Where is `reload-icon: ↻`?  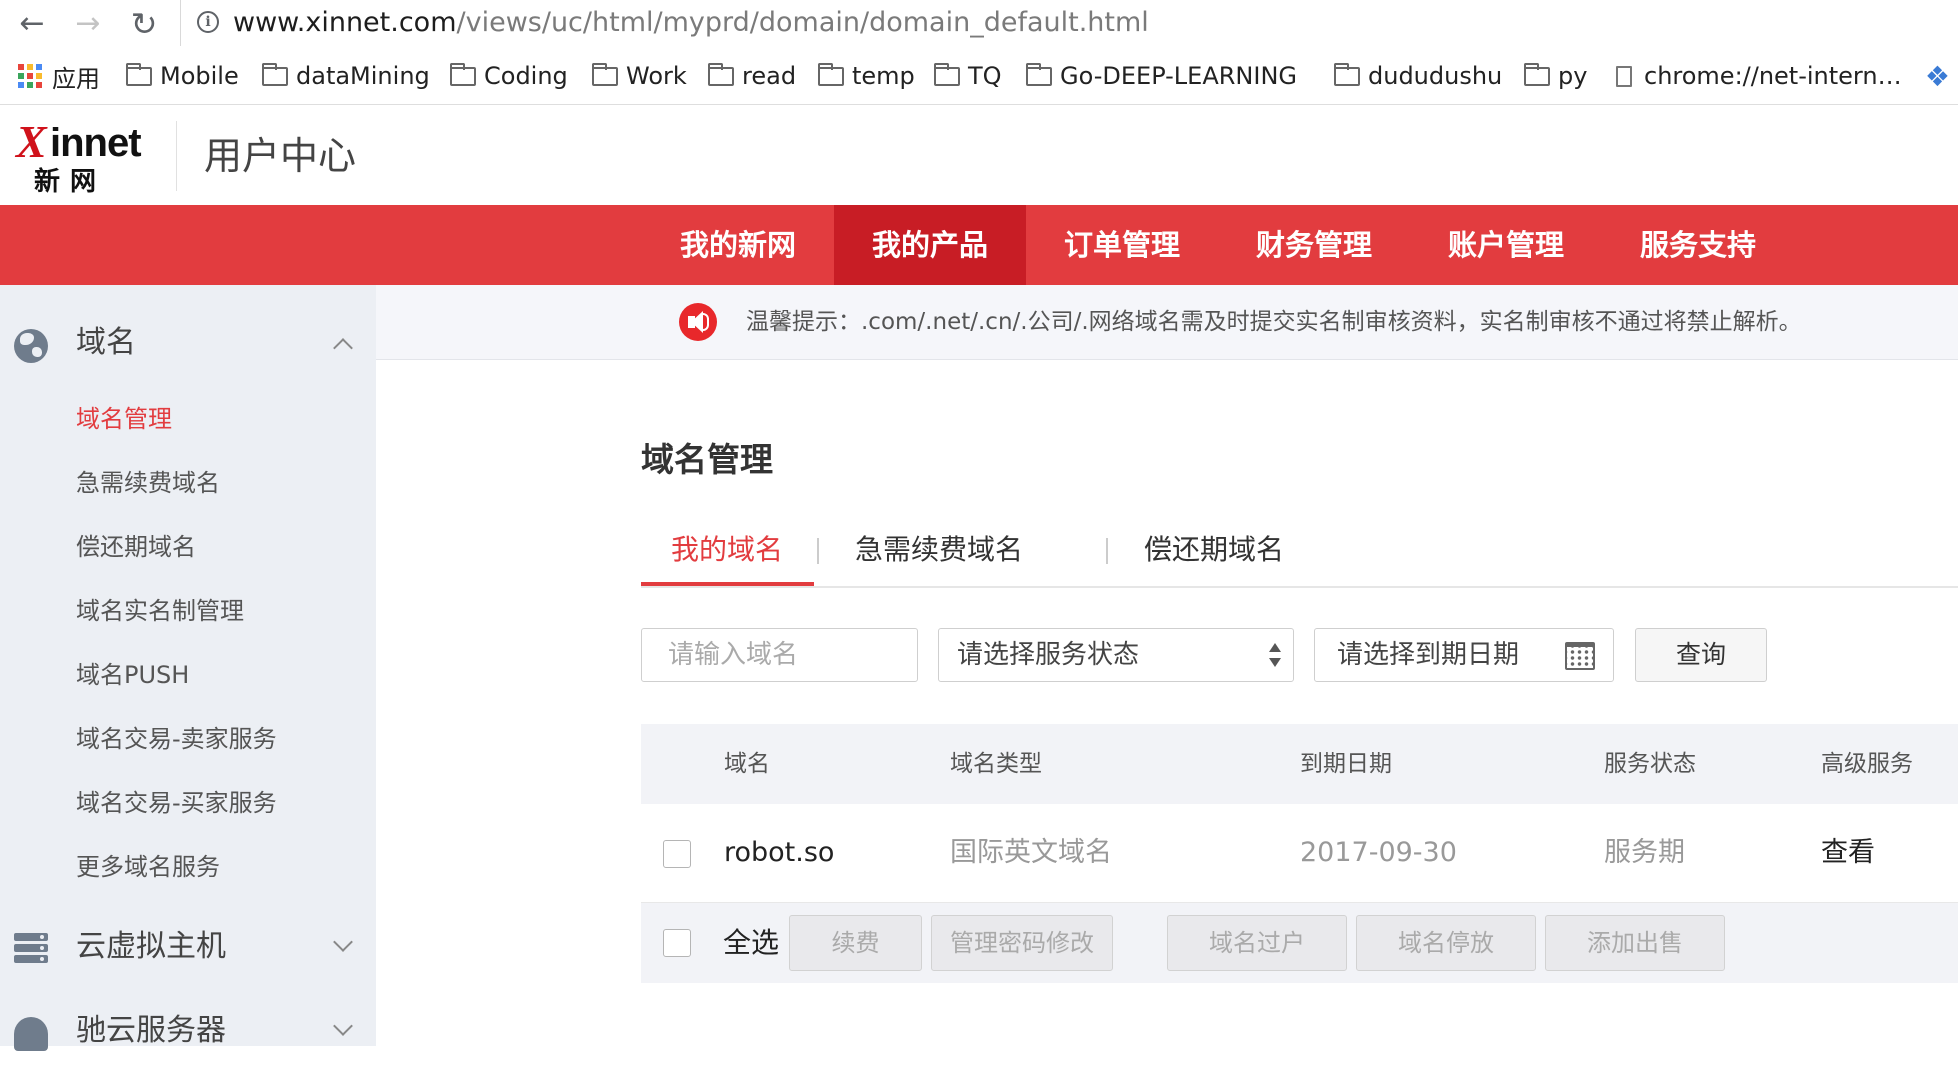 reload-icon: ↻ is located at coordinates (144, 24).